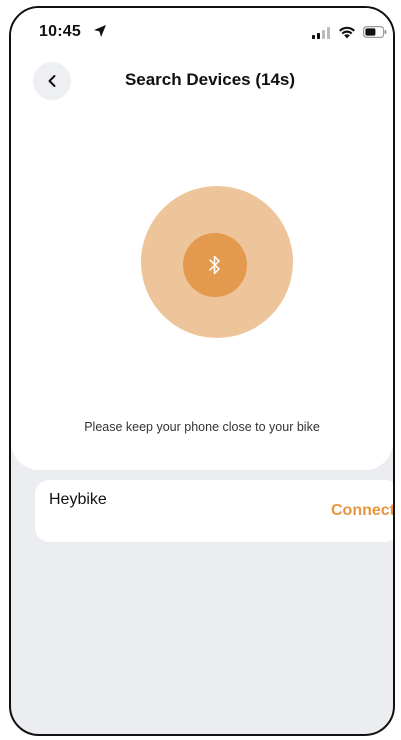 The image size is (401, 740). I want to click on location-arrow-icon, so click(100, 31).